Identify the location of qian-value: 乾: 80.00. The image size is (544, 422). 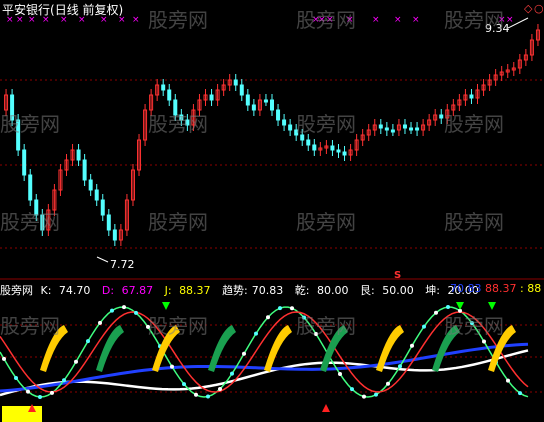
(321, 290).